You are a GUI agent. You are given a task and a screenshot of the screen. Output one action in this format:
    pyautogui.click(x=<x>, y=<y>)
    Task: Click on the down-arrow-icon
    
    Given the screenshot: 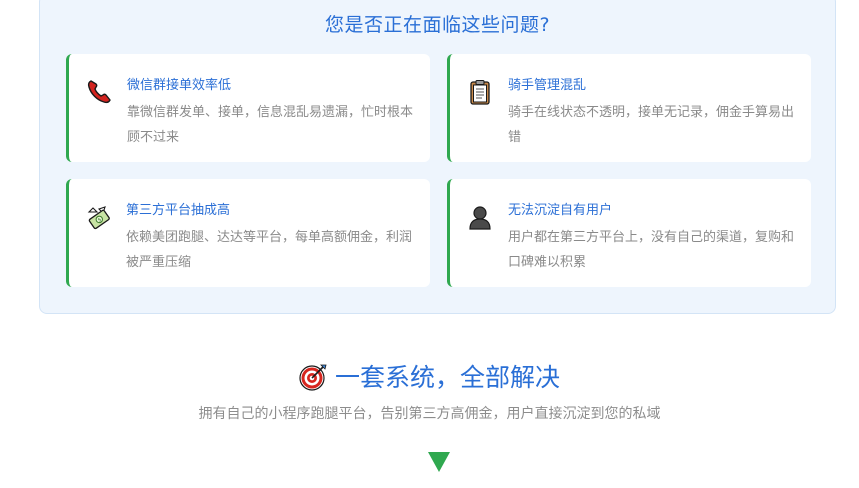 What is the action you would take?
    pyautogui.click(x=439, y=462)
    